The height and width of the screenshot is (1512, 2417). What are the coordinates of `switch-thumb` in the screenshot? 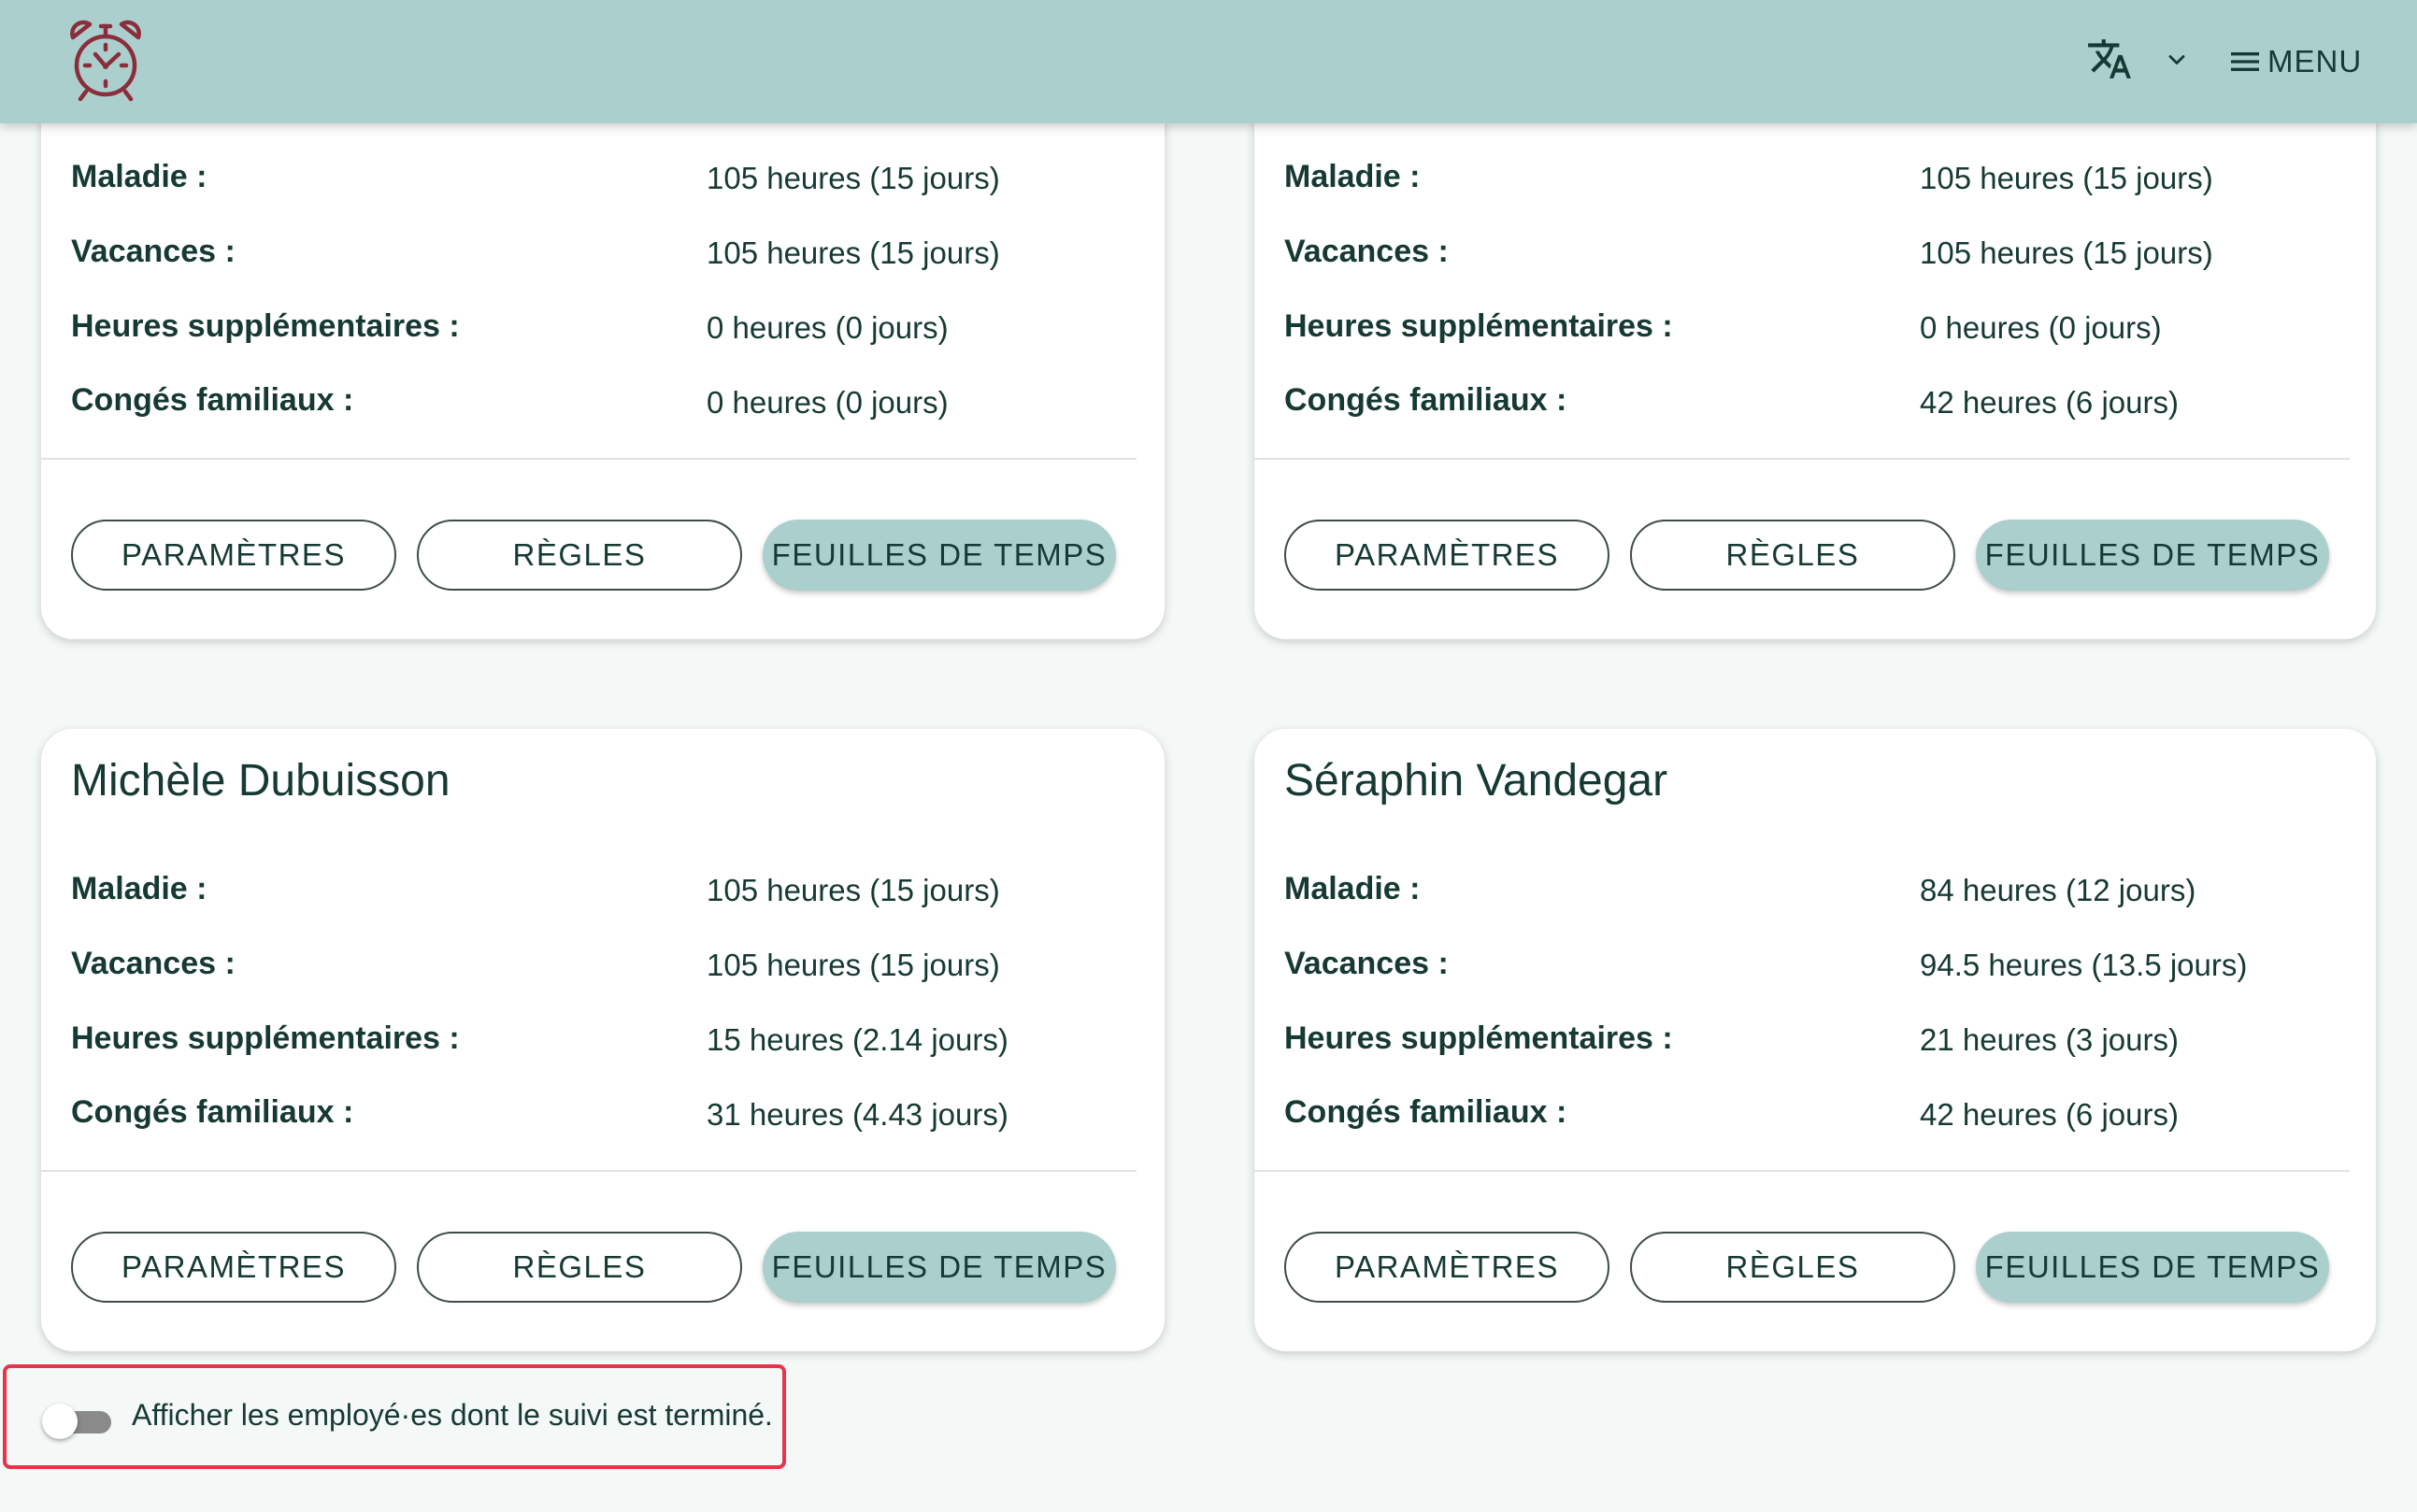 It's located at (60, 1421).